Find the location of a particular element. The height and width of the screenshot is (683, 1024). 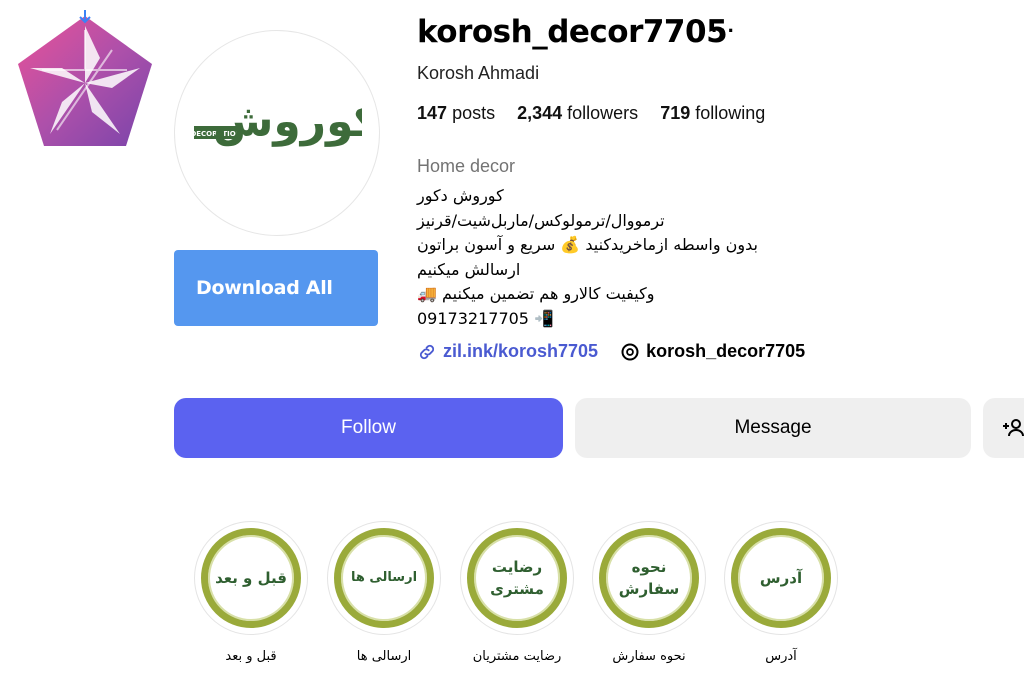

posts-count: 147 posts is located at coordinates (456, 113).